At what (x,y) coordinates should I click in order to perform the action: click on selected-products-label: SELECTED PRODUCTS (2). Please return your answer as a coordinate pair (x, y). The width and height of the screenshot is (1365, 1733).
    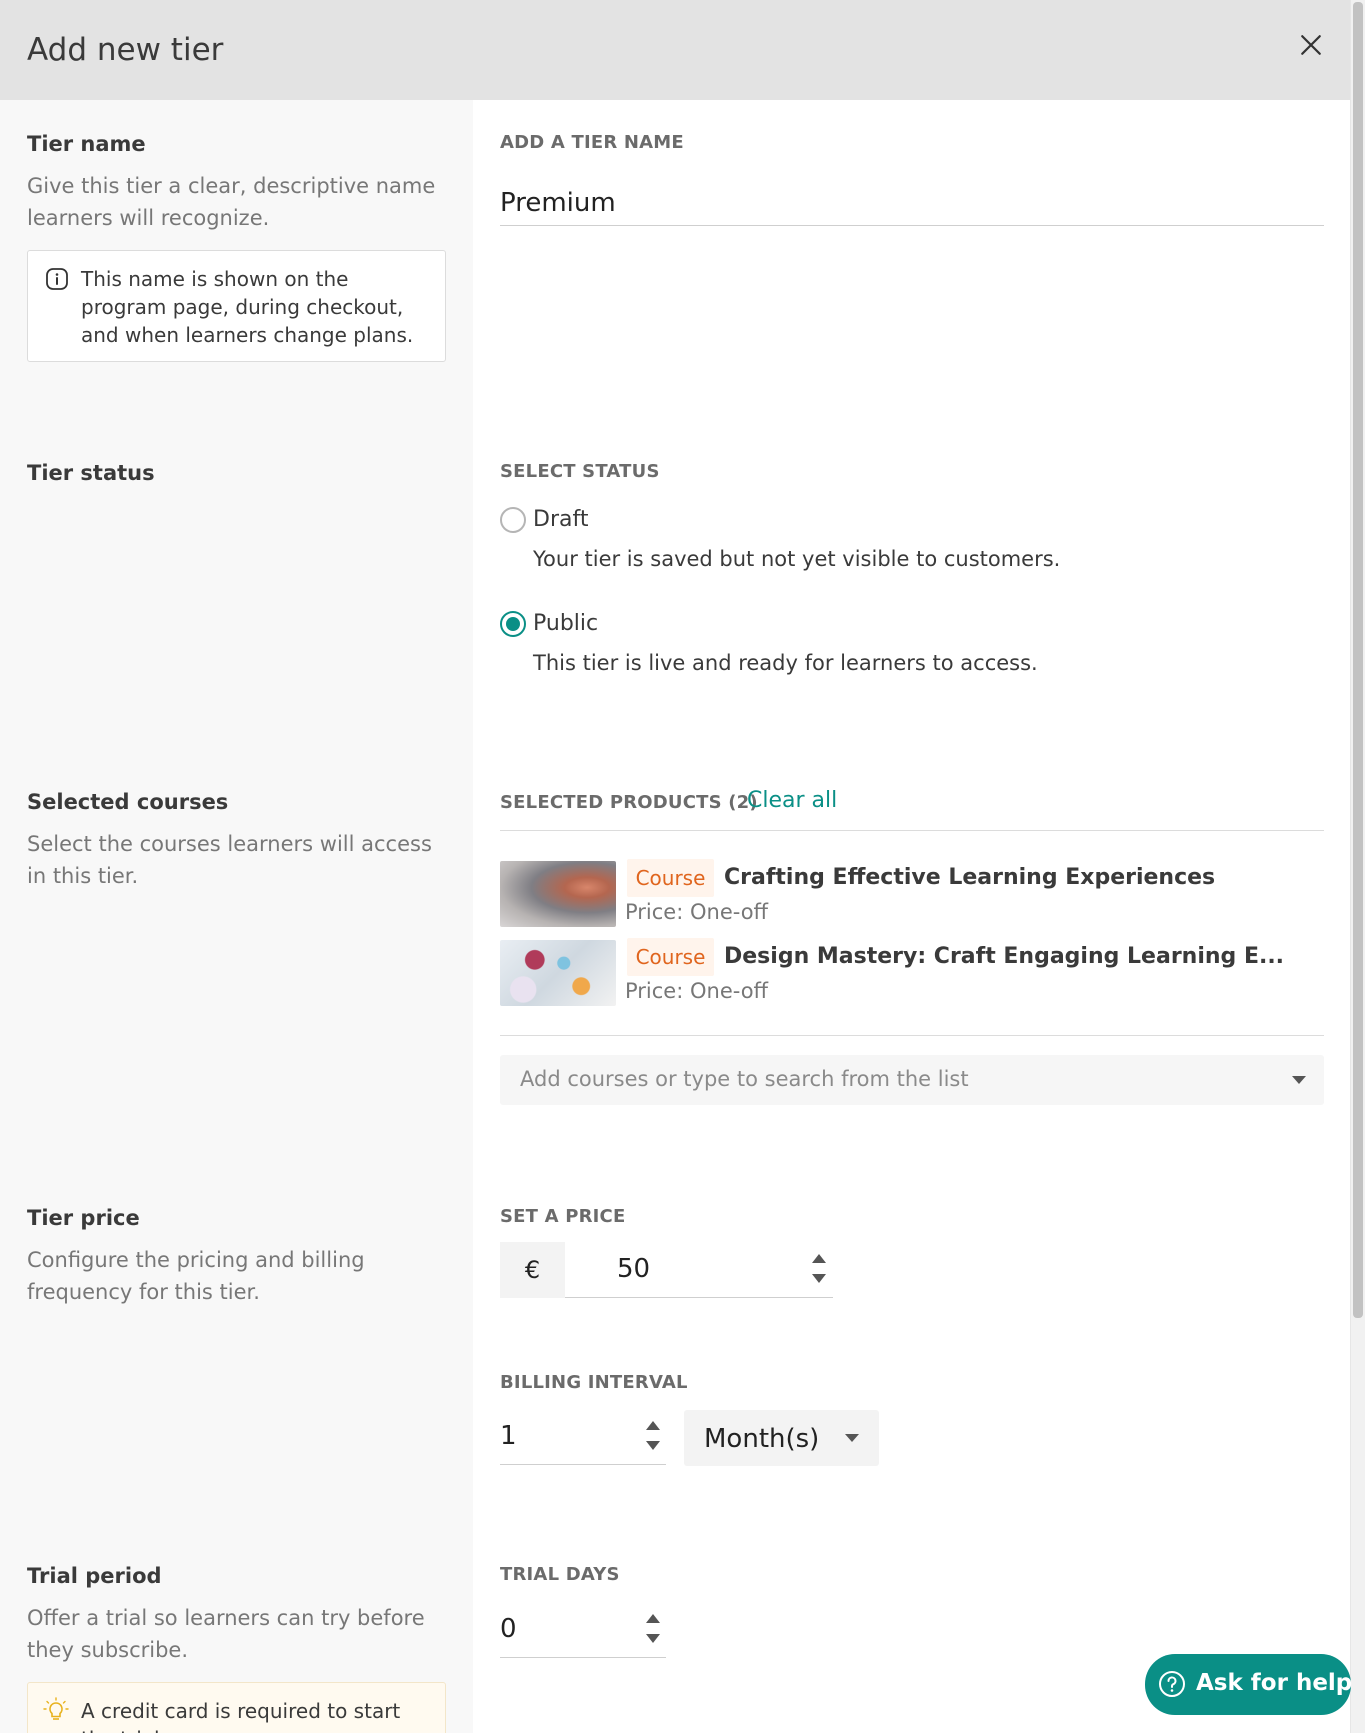
    Looking at the image, I should click on (629, 802).